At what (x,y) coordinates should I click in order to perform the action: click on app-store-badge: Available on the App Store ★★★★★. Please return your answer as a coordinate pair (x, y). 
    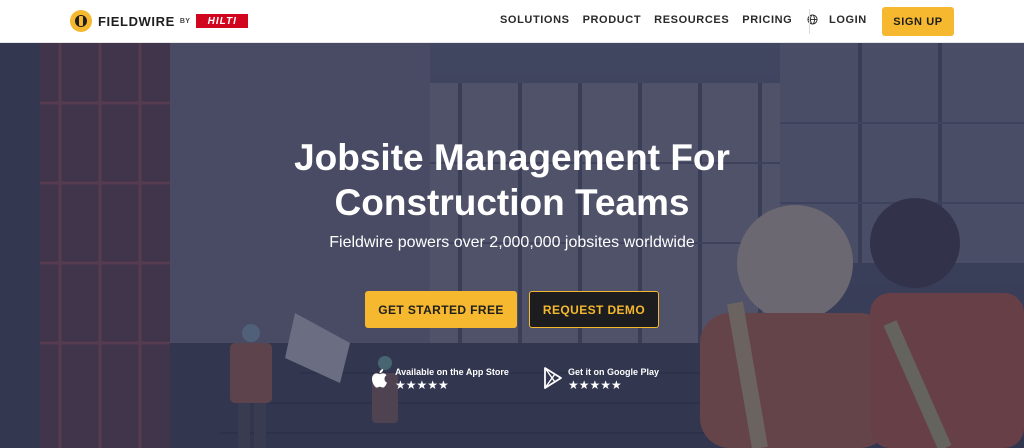
    Looking at the image, I should click on (439, 379).